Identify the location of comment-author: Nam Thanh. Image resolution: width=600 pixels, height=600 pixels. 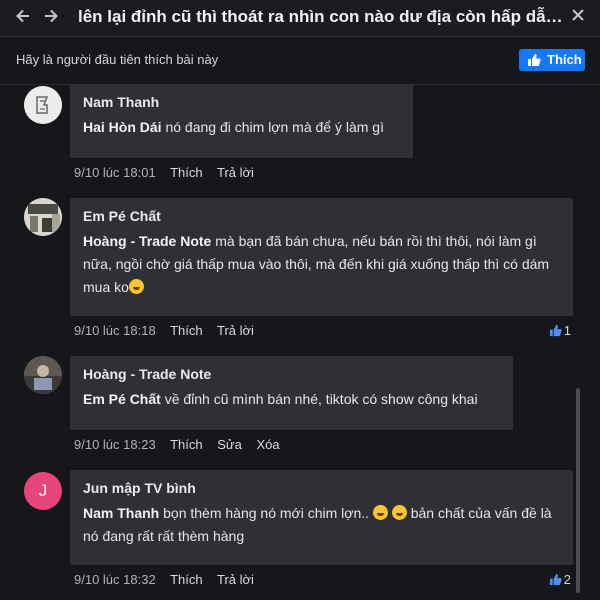
(241, 102).